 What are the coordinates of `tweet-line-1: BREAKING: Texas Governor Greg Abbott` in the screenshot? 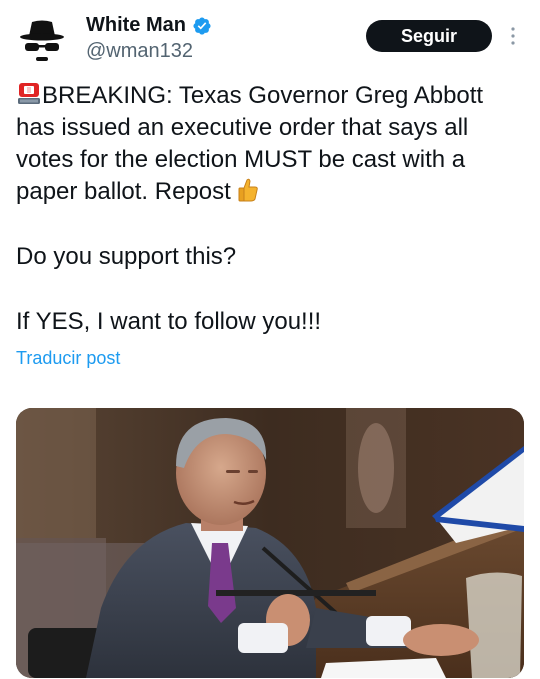 It's located at (266, 96).